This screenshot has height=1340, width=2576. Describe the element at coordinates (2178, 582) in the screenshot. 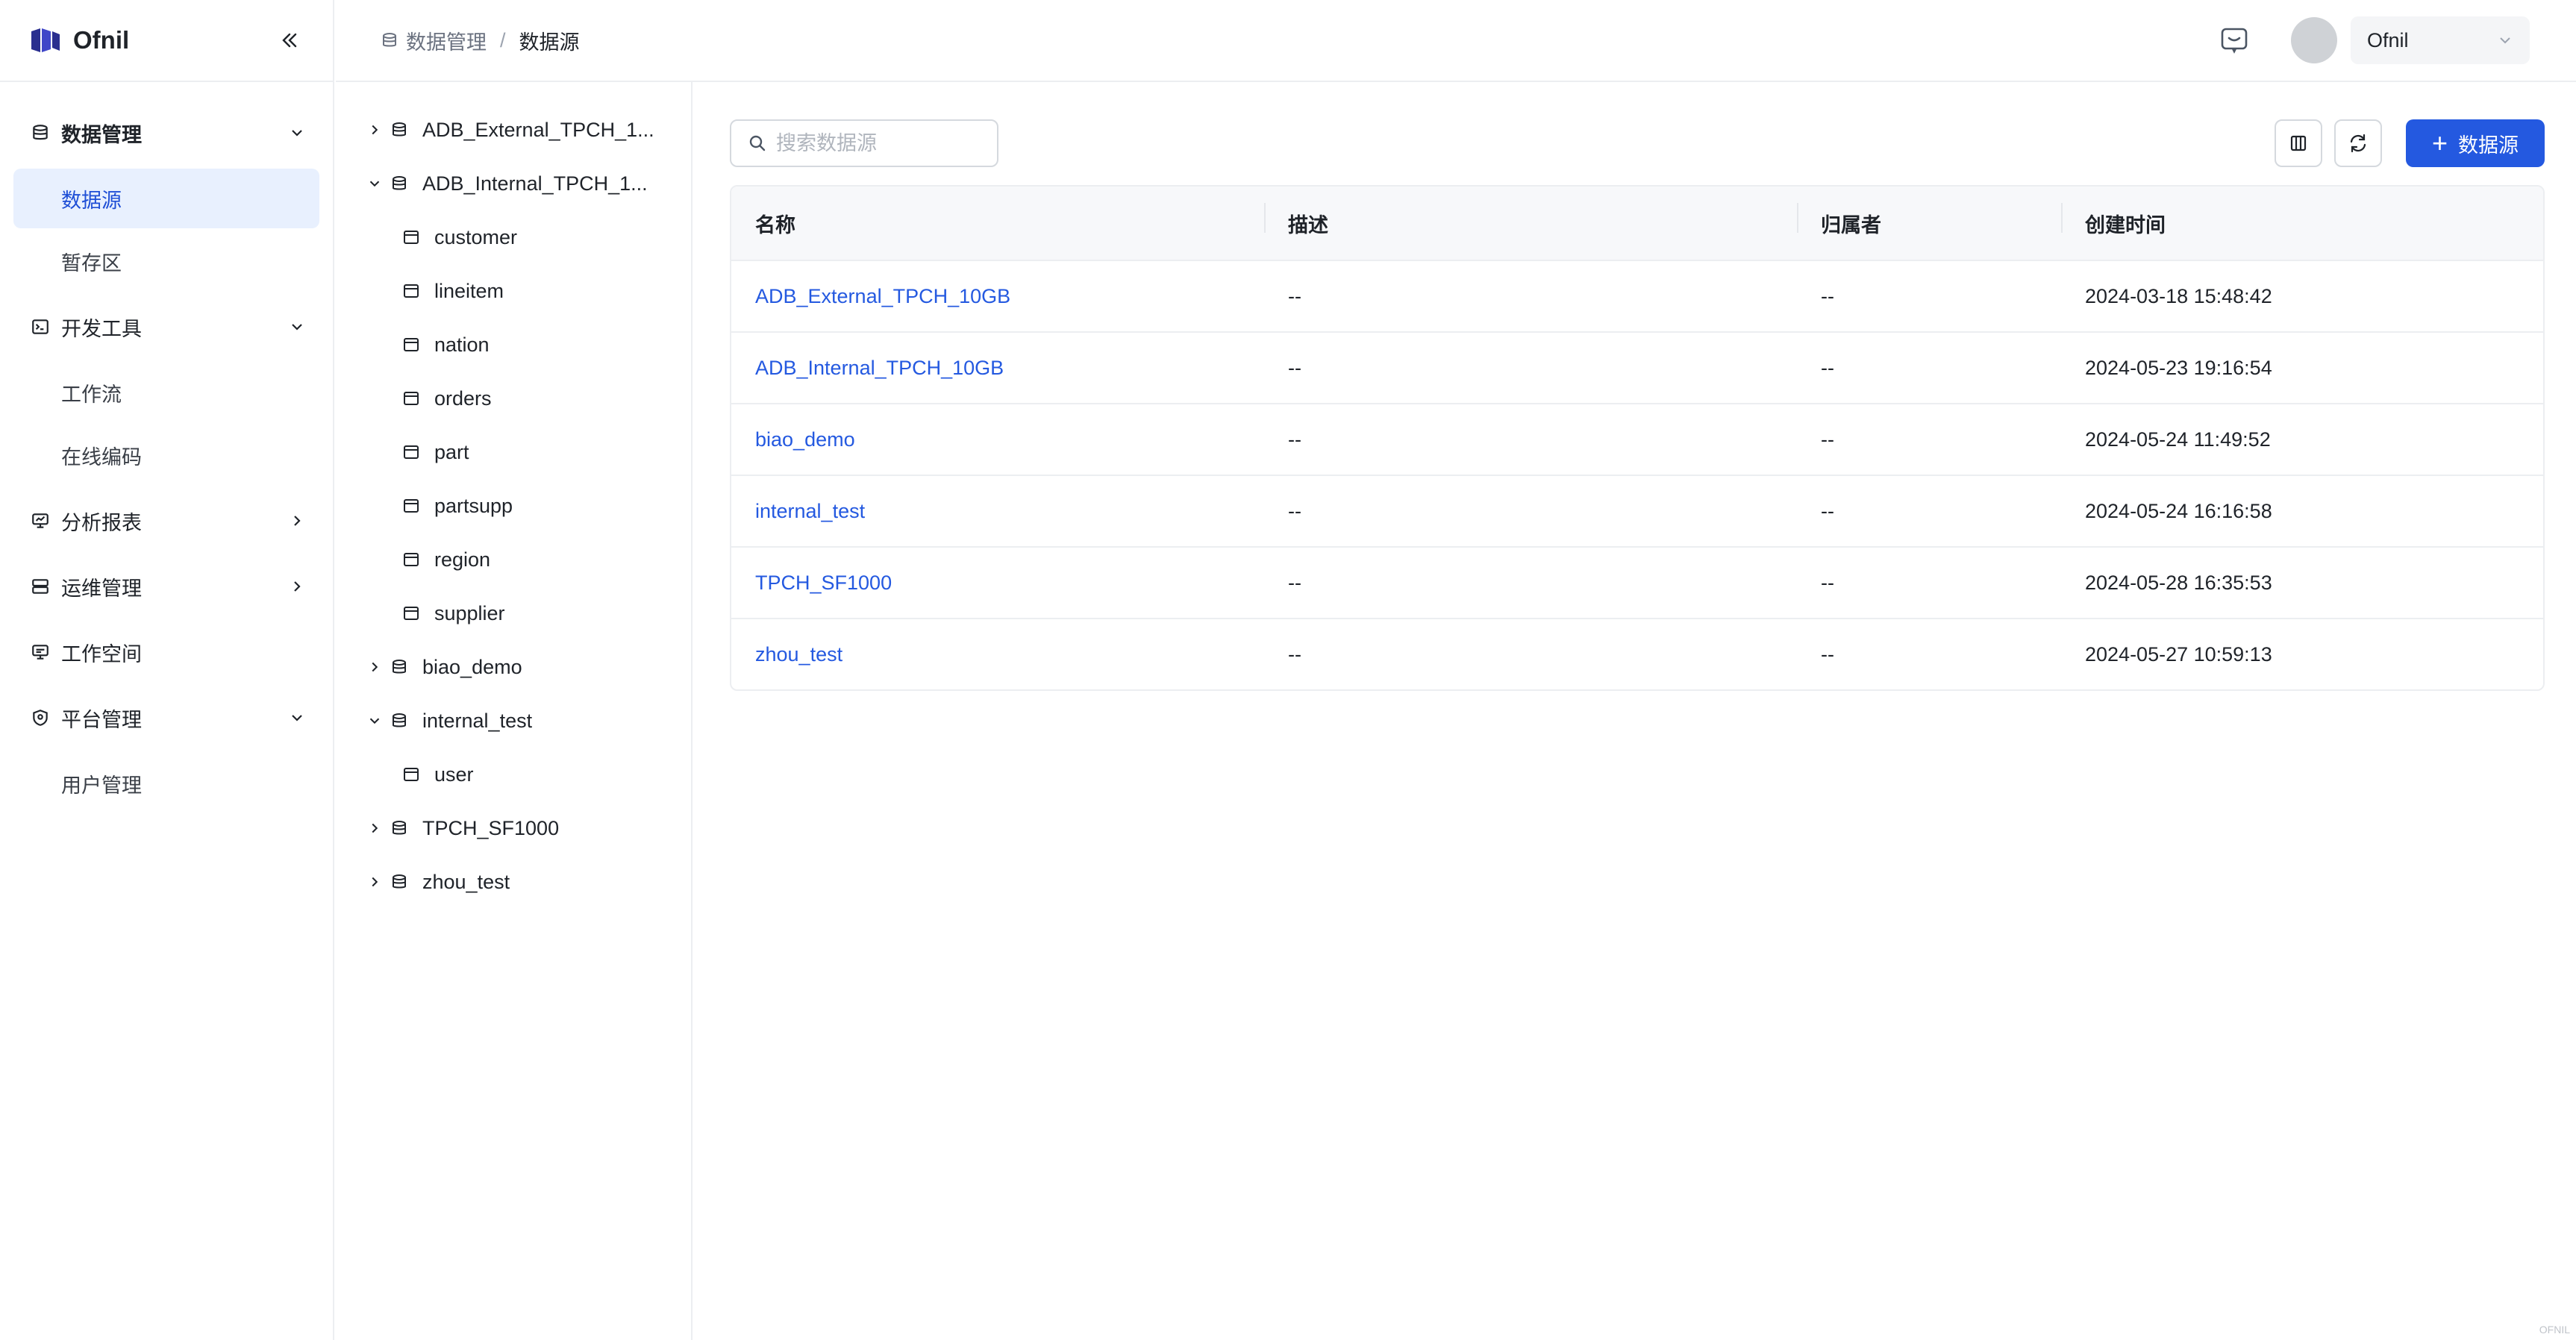

I see `created-time-cell: 2024-05-28 16:35:53` at that location.